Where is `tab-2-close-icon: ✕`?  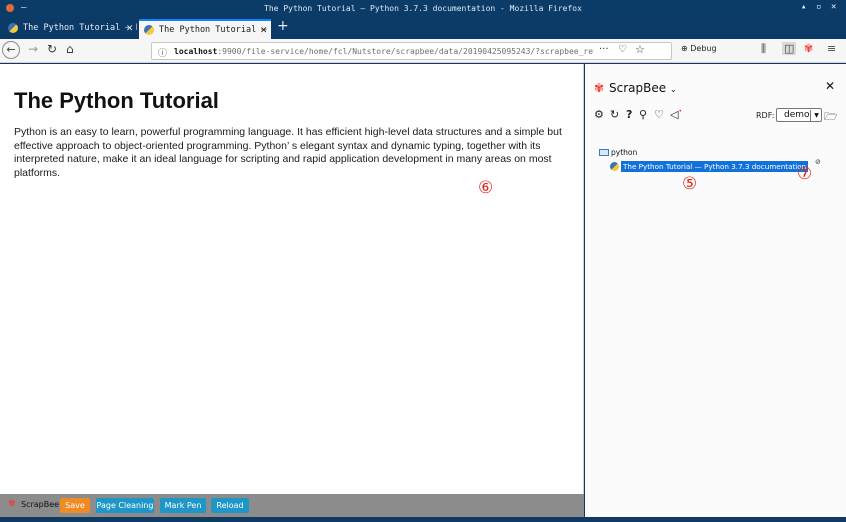
tab-2-close-icon: ✕ is located at coordinates (263, 30).